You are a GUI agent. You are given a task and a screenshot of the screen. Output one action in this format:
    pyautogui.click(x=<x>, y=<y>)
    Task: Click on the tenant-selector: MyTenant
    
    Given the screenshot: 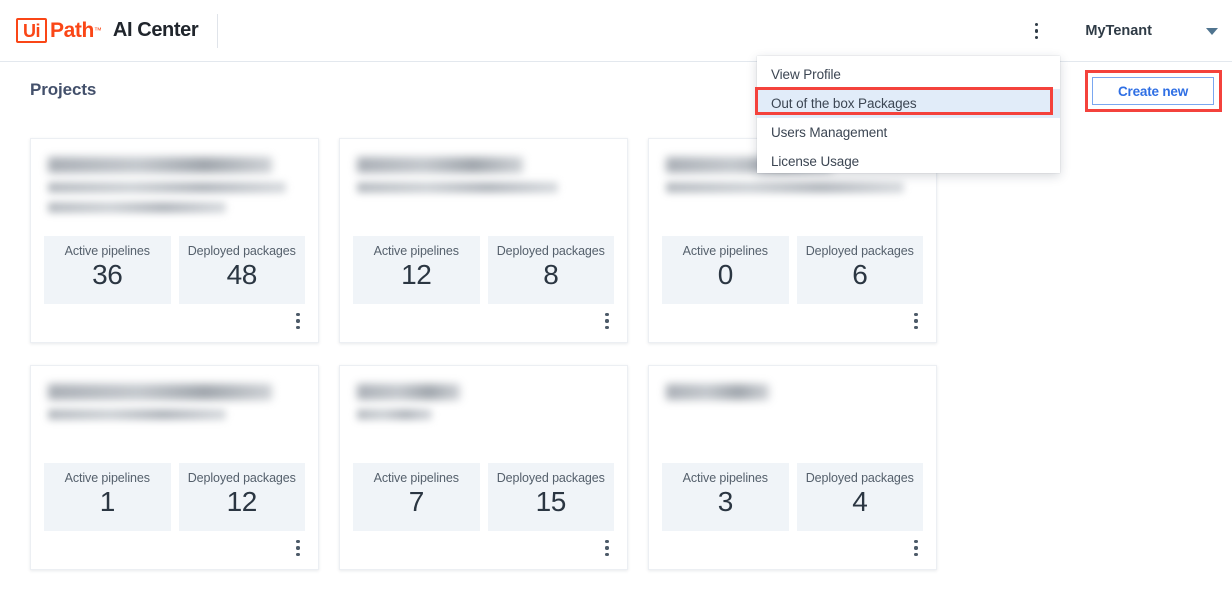 What is the action you would take?
    pyautogui.click(x=1151, y=31)
    